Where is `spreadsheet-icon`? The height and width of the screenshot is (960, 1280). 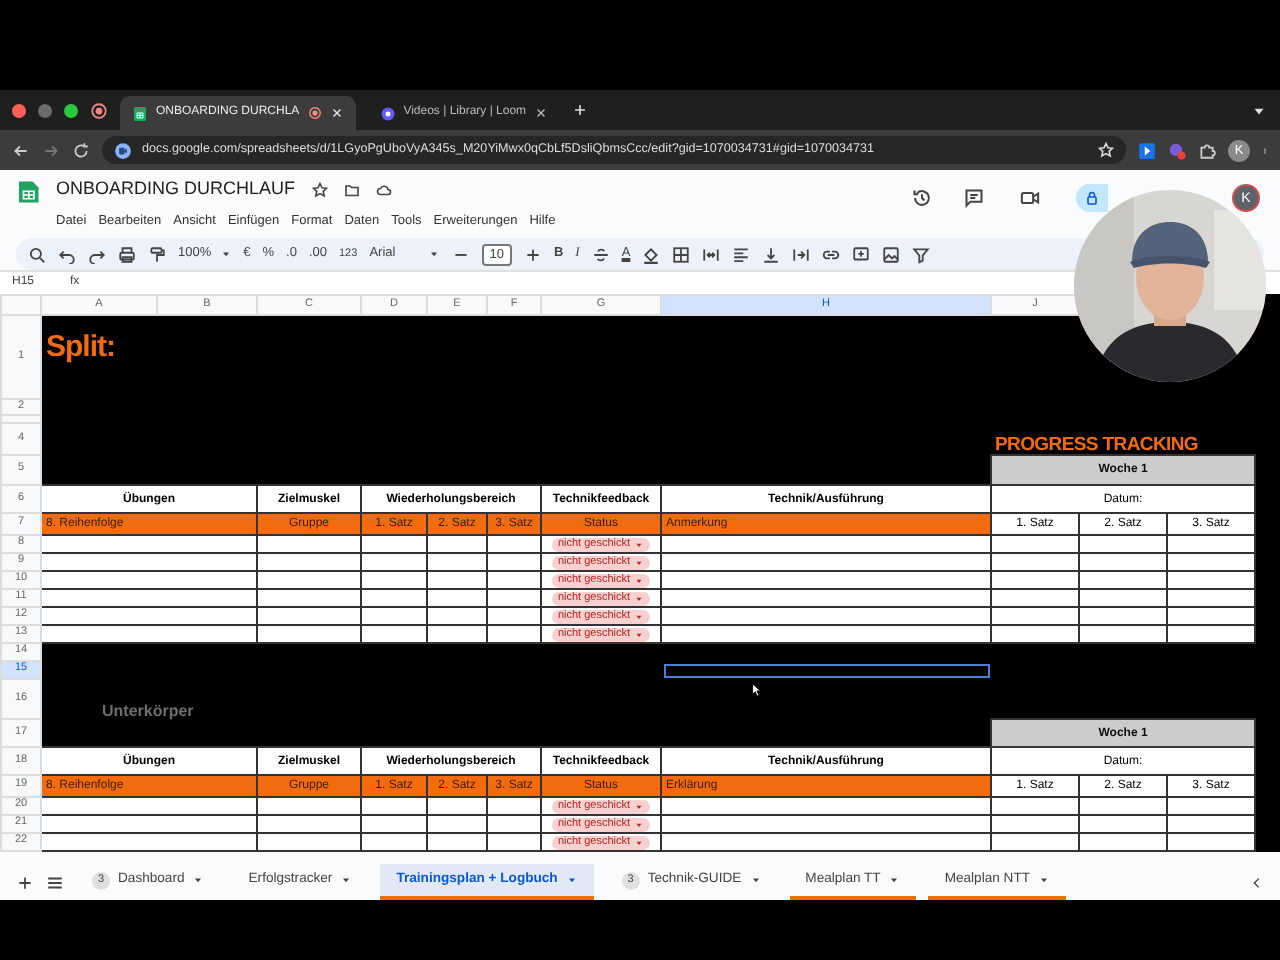
spreadsheet-icon is located at coordinates (140, 113).